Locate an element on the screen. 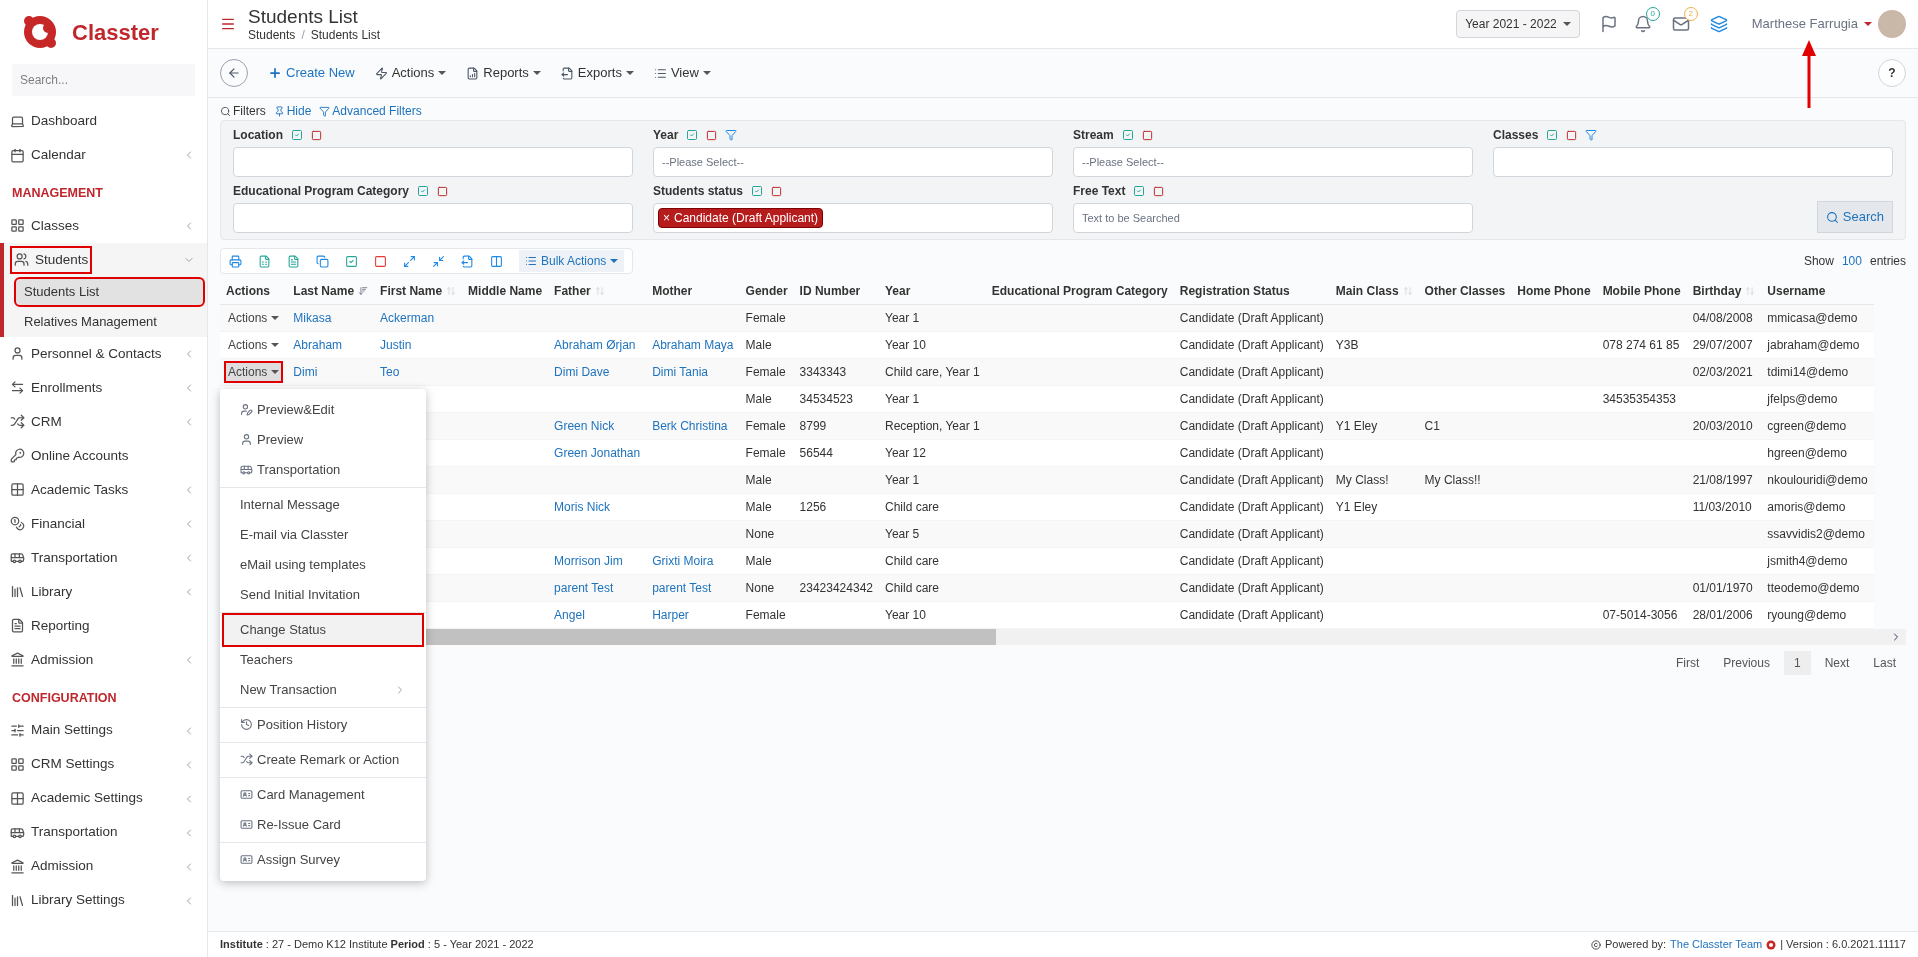  name-link: Teo is located at coordinates (390, 371).